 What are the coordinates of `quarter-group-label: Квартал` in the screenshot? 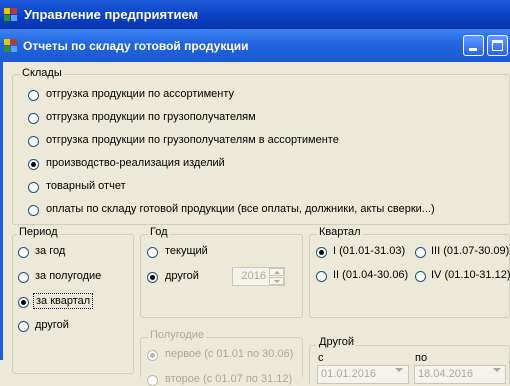 It's located at (340, 232).